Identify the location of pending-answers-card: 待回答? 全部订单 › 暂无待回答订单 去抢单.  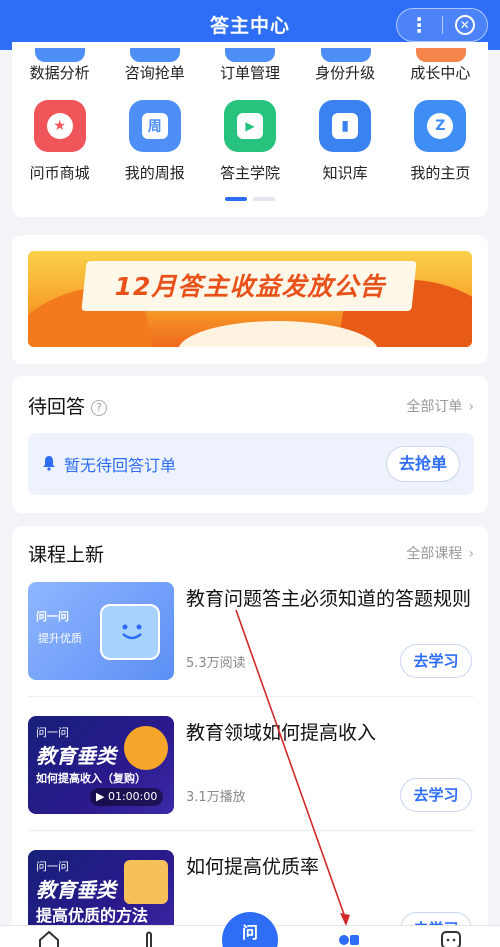
(250, 444).